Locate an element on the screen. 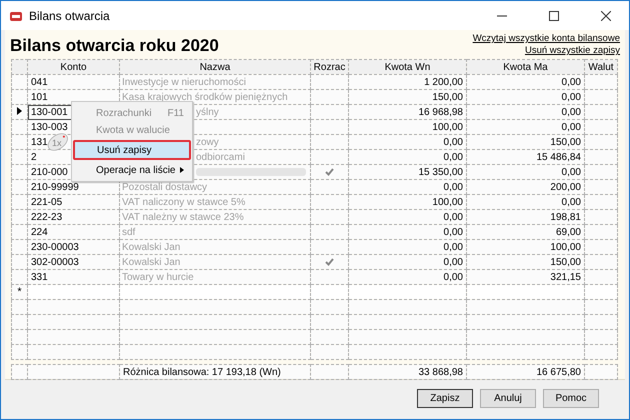  submenu-arrow-icon is located at coordinates (182, 170).